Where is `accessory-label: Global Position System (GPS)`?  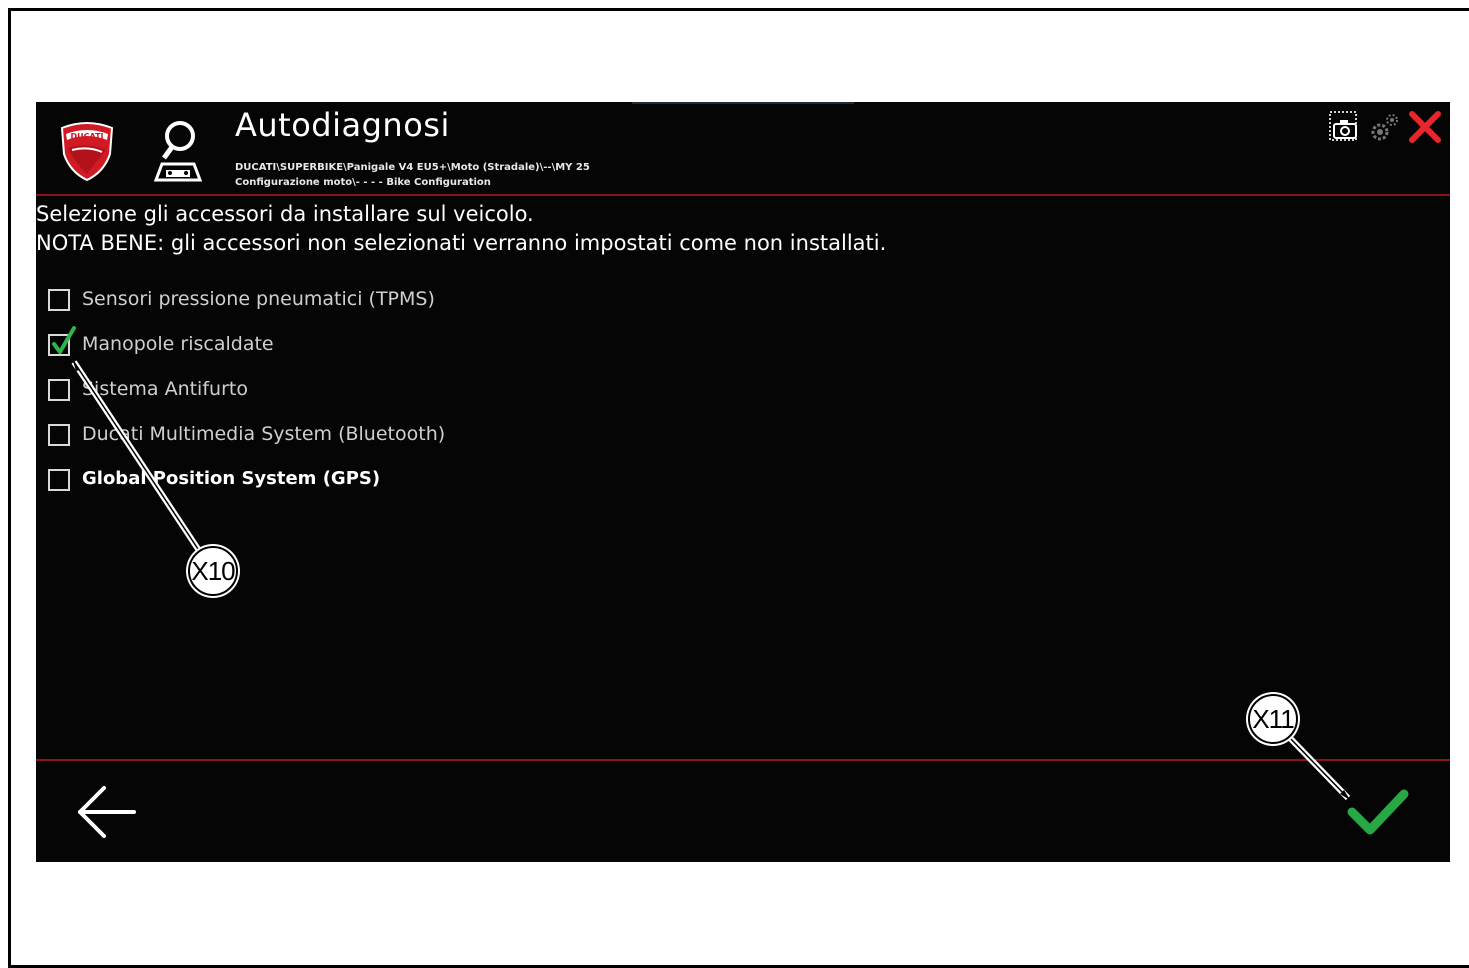 accessory-label: Global Position System (GPS) is located at coordinates (231, 478).